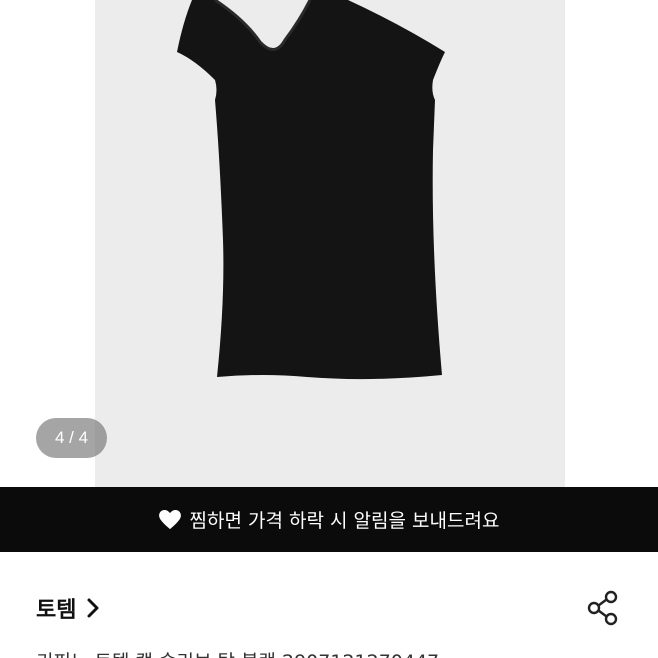  I want to click on product-title: 키피노 토템 캡 슬리브 탑 블랙 2907121270447, so click(336, 652).